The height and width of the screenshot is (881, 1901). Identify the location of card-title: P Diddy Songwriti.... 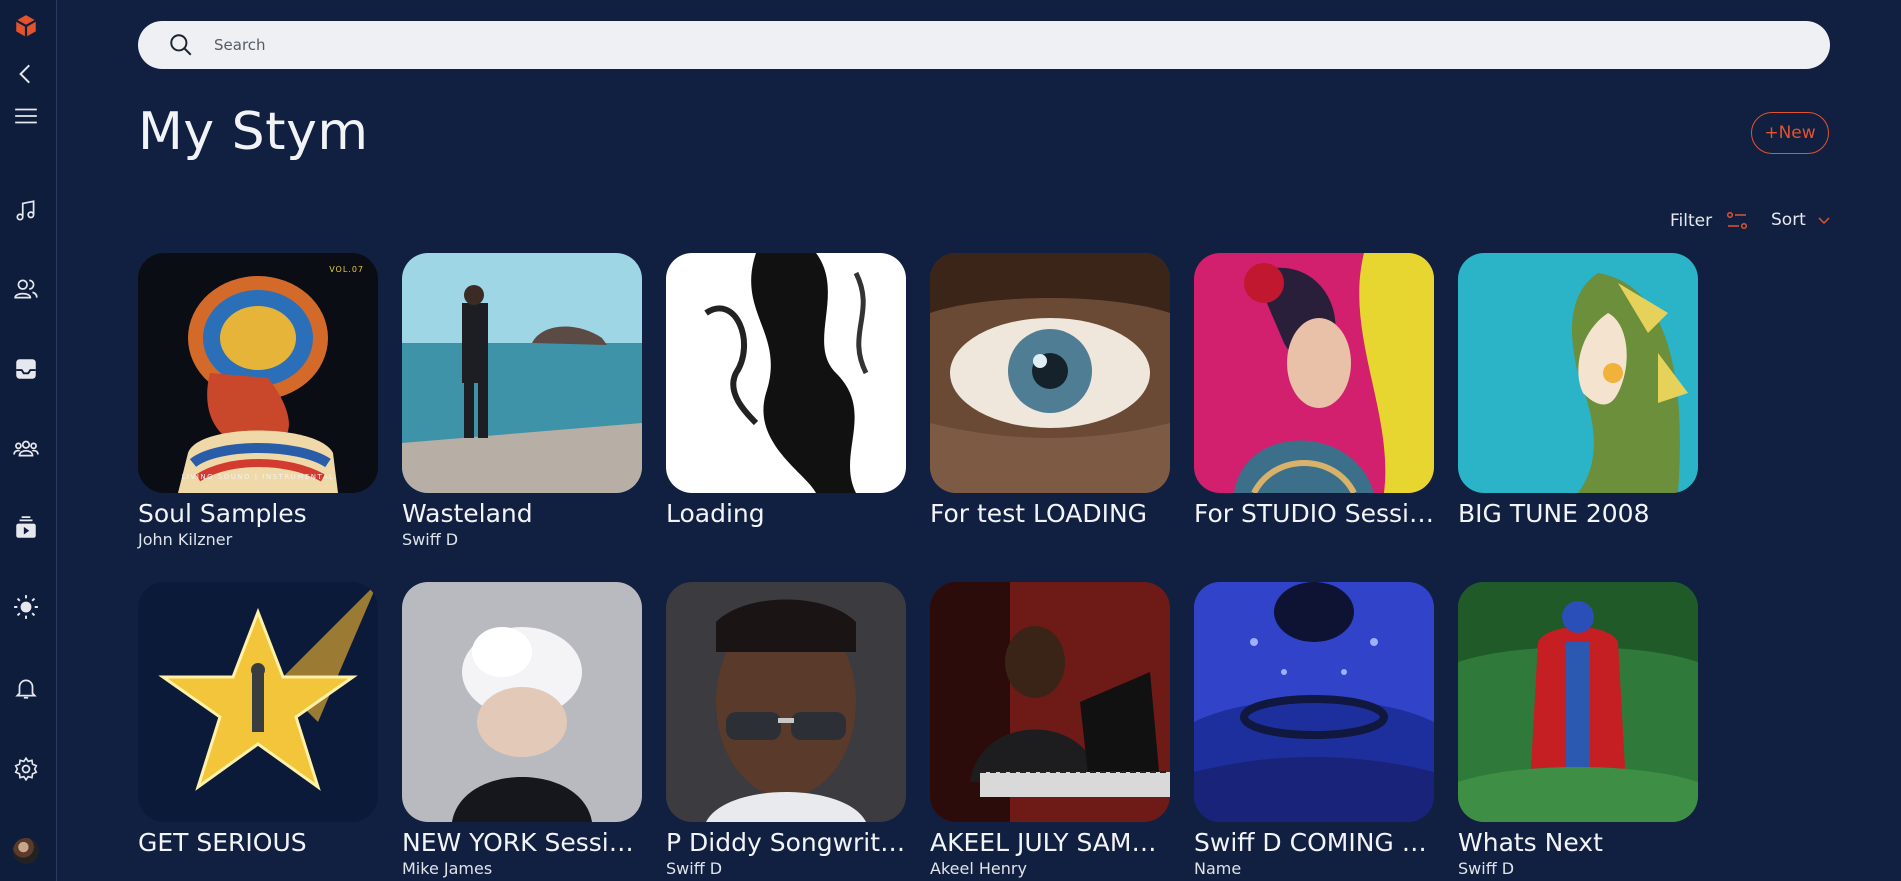
(786, 842).